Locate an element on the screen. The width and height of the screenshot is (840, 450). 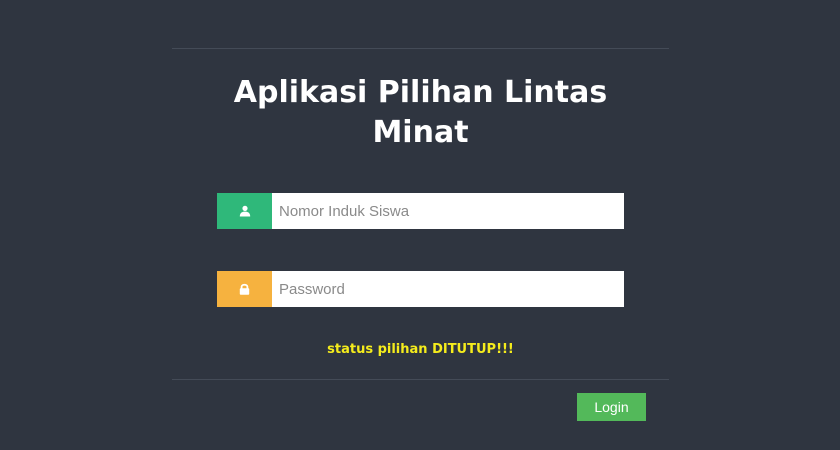
password-field is located at coordinates (448, 289).